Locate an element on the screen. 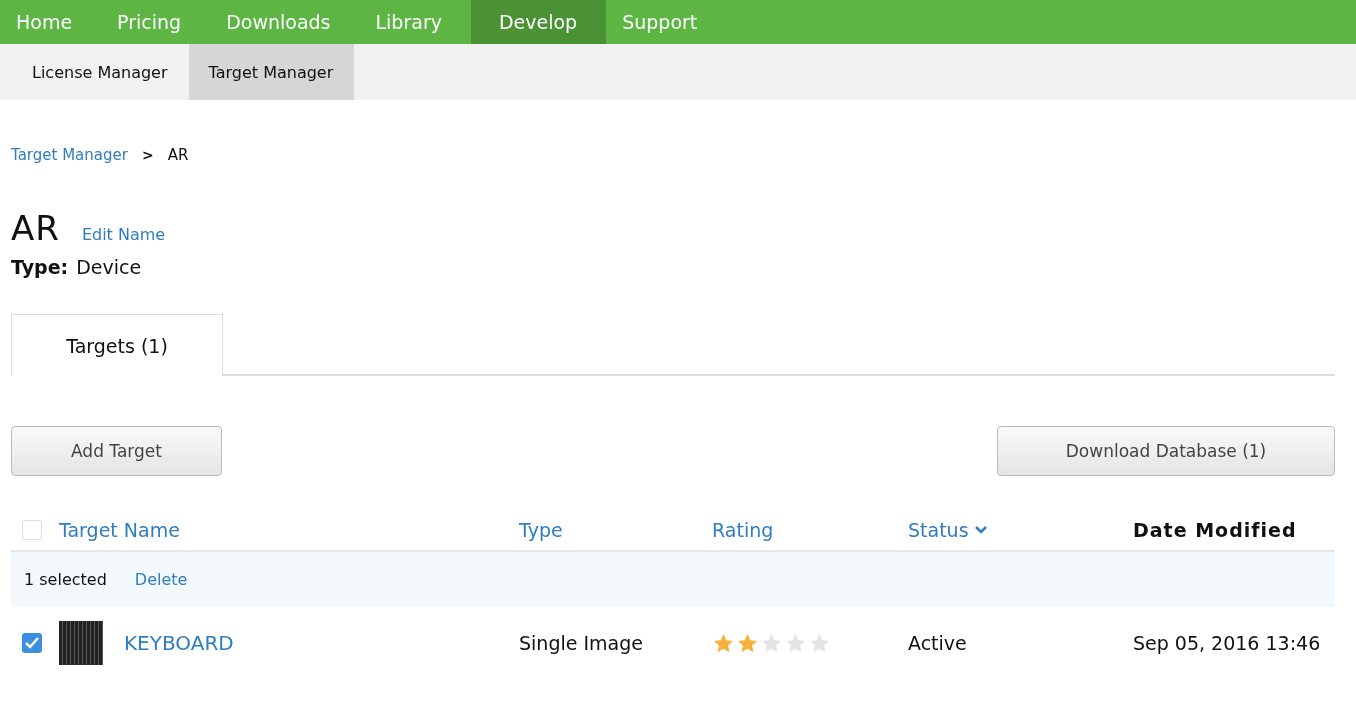  type-label: Type: is located at coordinates (40, 267).